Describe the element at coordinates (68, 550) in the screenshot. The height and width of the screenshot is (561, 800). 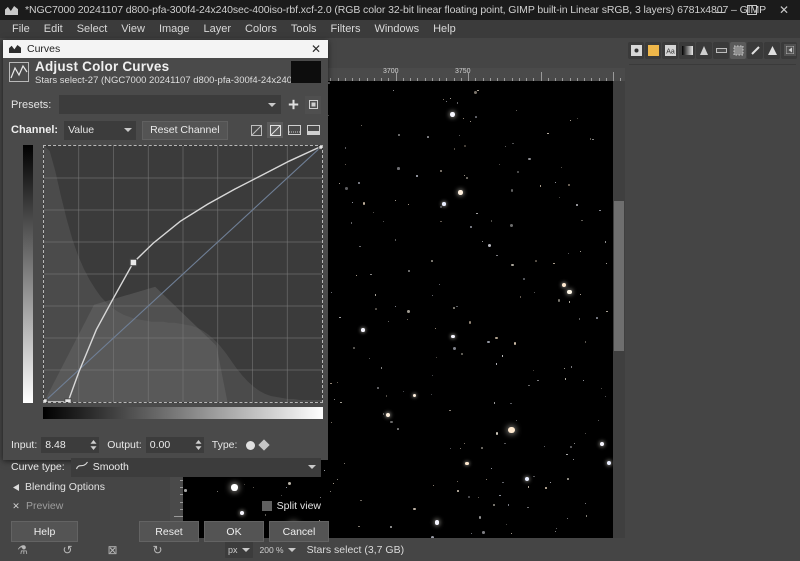
I see `undo-history-icon: ↺` at that location.